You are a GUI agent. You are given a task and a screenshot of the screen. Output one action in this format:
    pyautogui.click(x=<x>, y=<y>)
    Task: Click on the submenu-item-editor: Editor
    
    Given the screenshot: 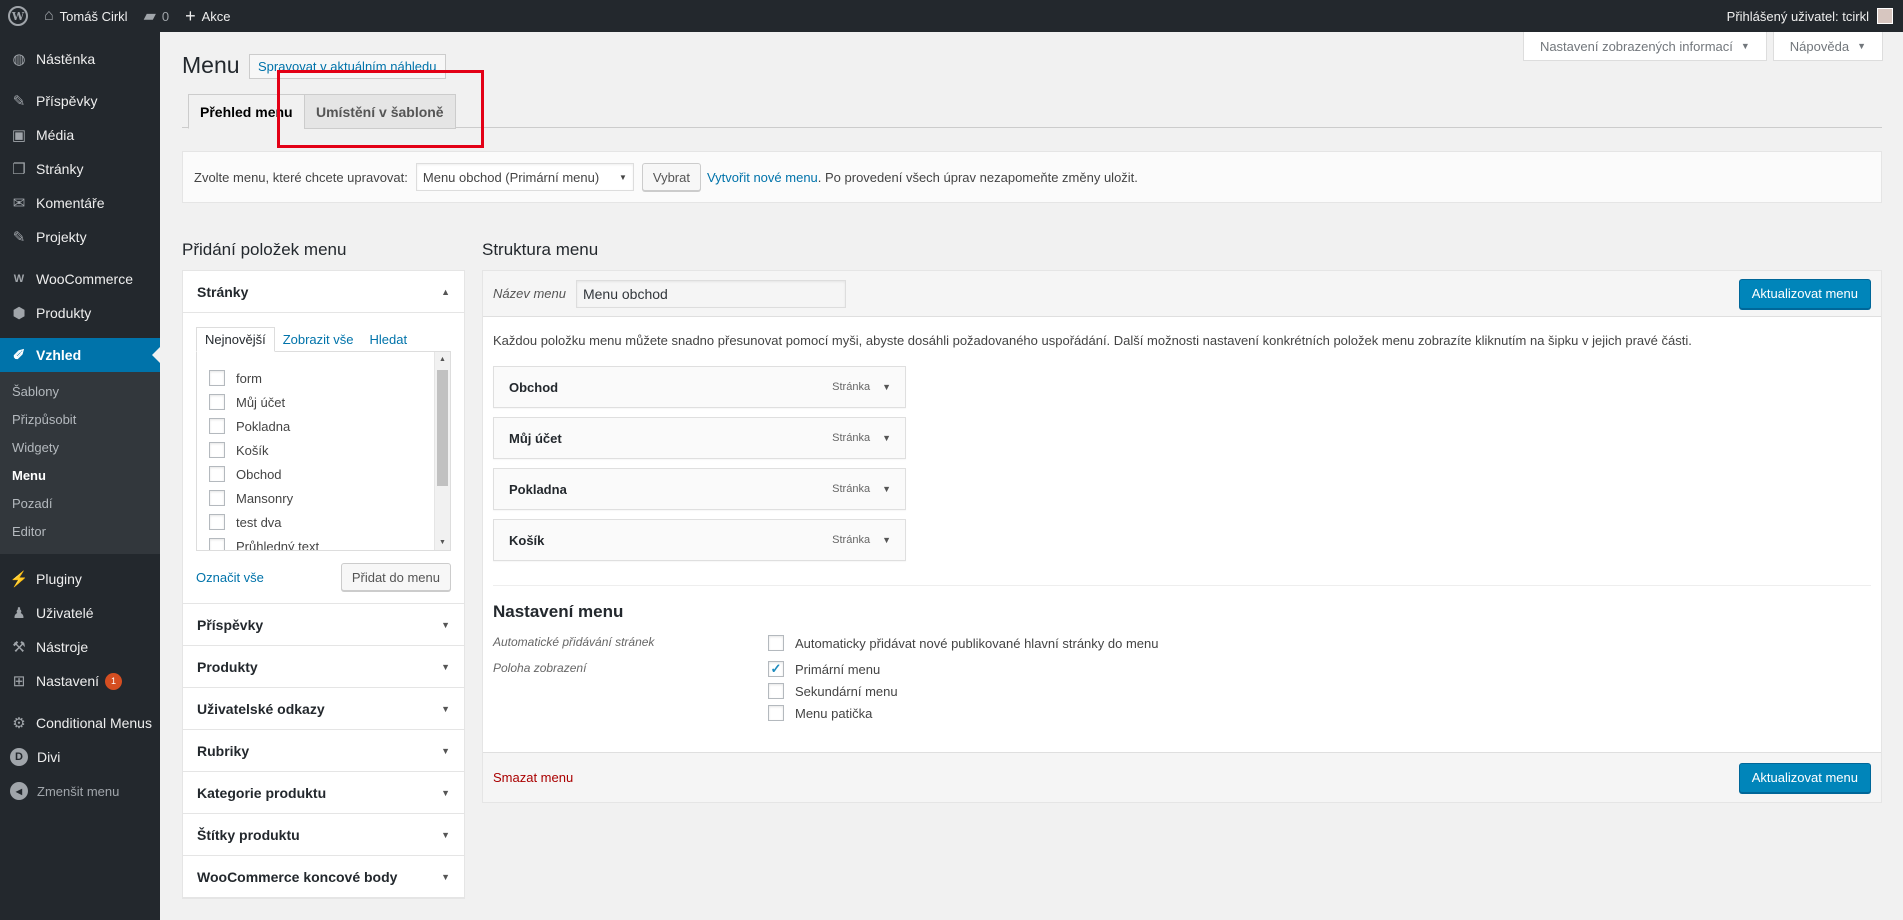 What is the action you would take?
    pyautogui.click(x=80, y=532)
    